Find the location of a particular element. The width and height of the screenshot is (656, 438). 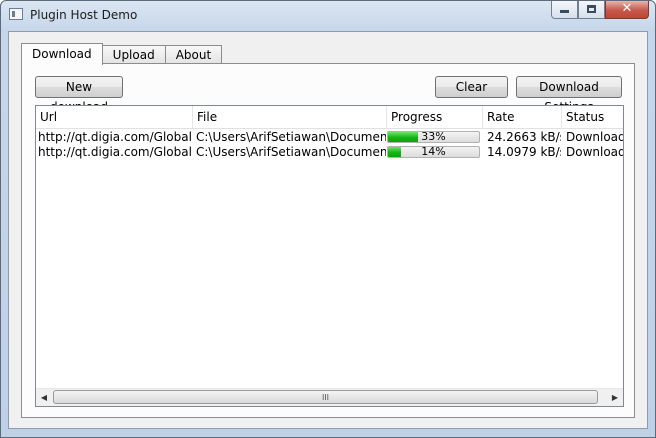

horizontal-scrollbar: ◀ III ▶ is located at coordinates (329, 397).